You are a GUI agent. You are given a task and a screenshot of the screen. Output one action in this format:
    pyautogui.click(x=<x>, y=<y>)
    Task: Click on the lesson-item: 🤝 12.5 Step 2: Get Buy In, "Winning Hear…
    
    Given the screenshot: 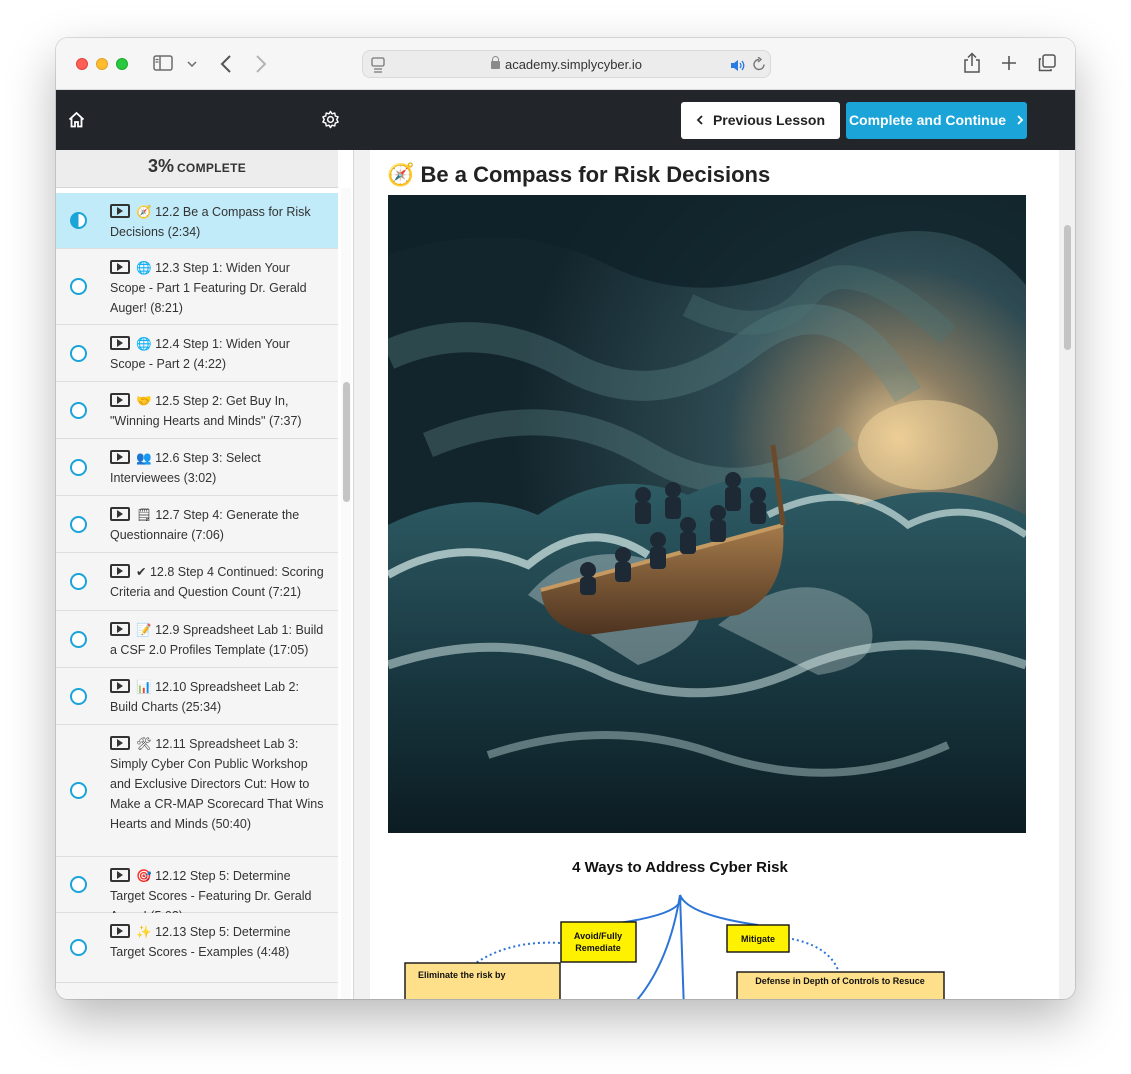 What is the action you would take?
    pyautogui.click(x=197, y=410)
    